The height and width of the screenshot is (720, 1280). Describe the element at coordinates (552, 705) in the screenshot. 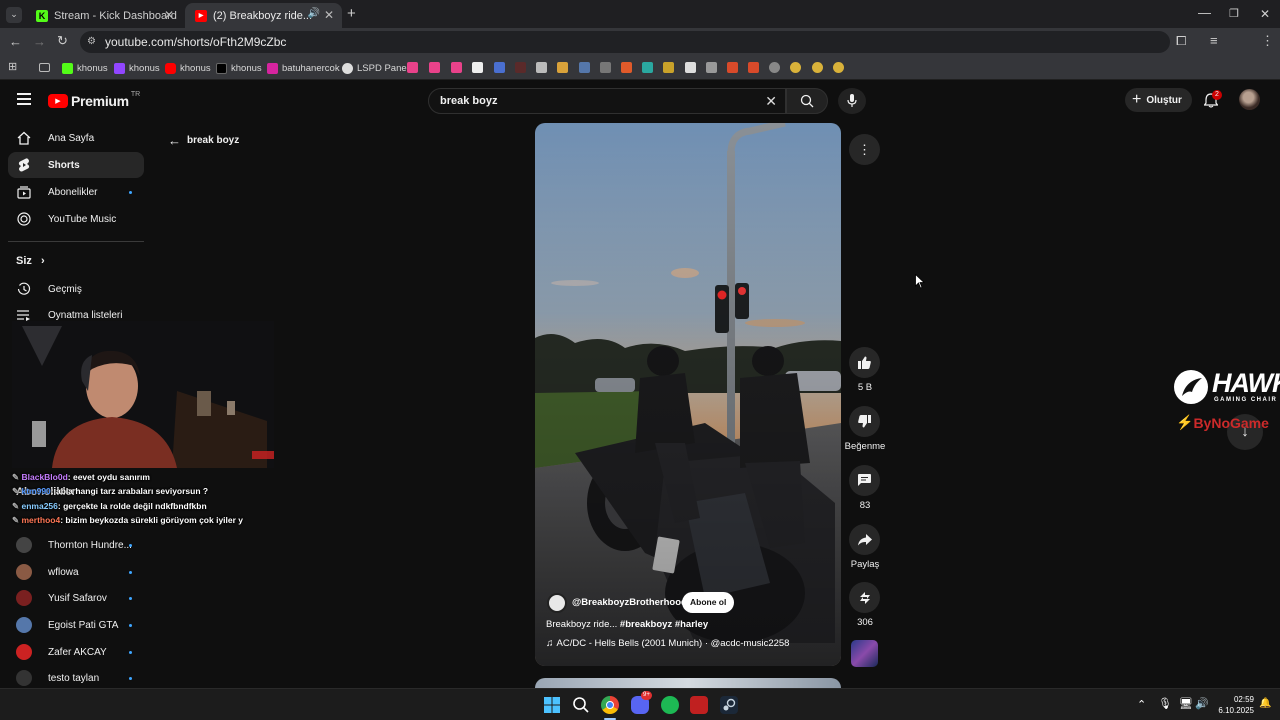

I see `windows-start-icon` at that location.